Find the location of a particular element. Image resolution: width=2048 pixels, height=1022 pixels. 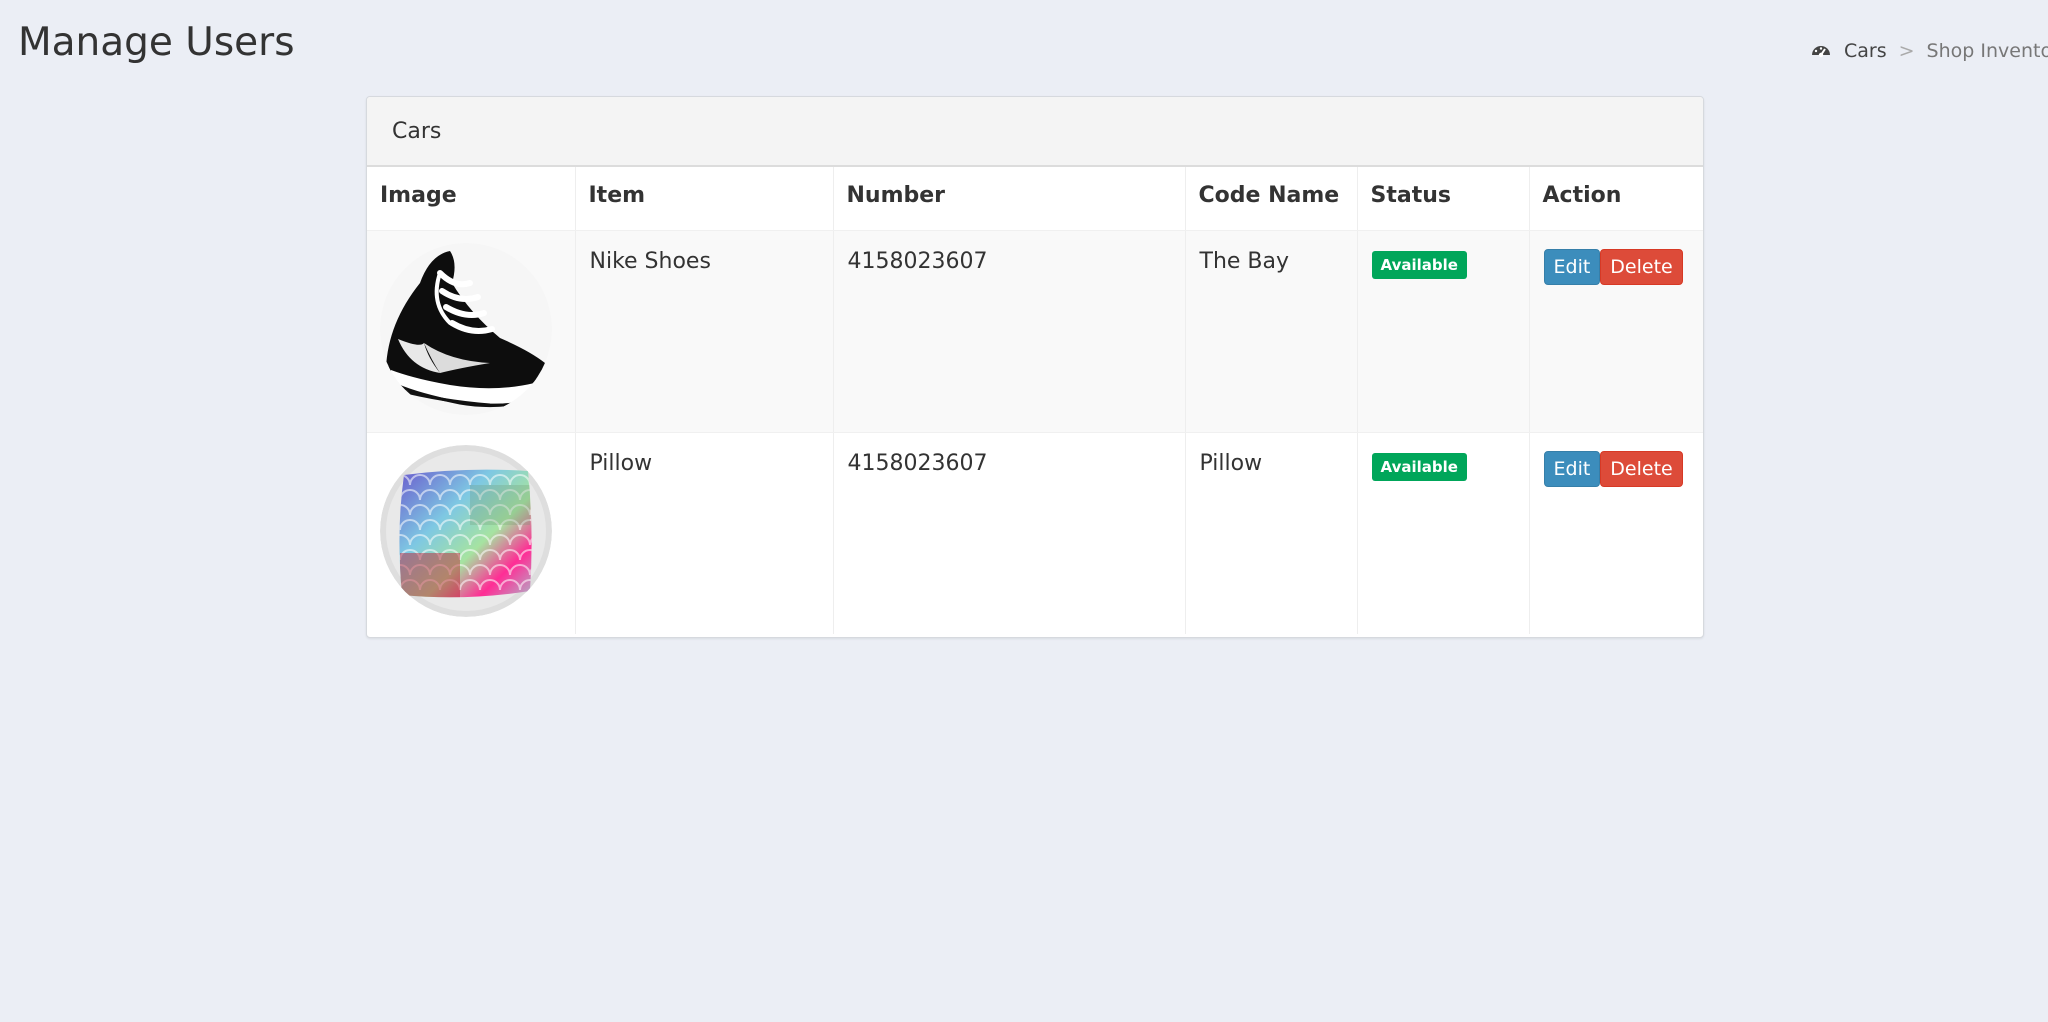

column-header-code-name: Code Name is located at coordinates (1271, 199).